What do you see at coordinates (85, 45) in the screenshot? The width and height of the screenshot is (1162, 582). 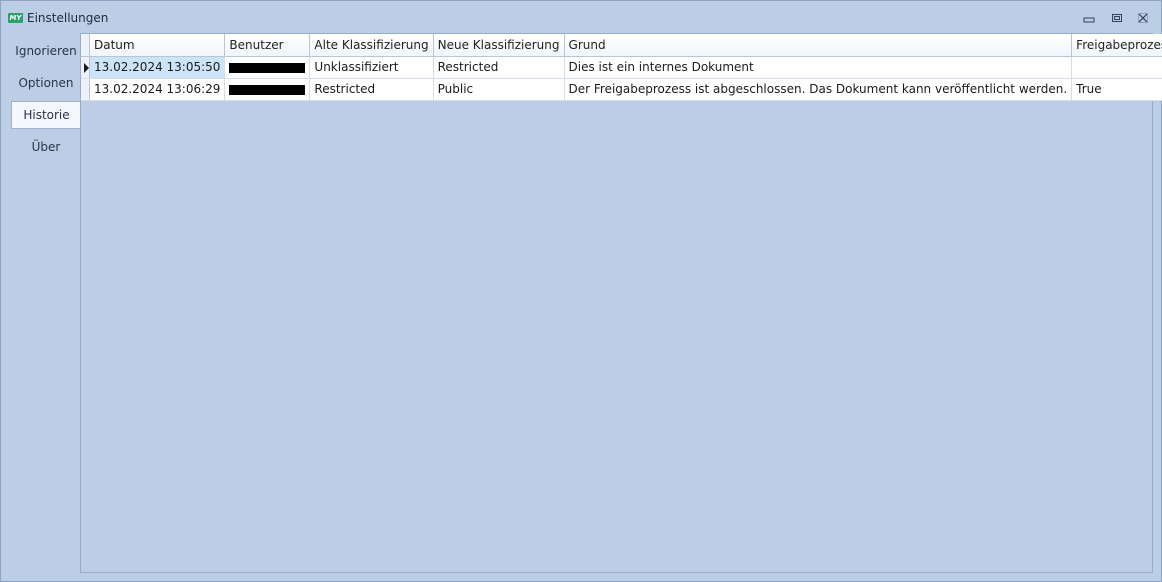 I see `row-header-corner` at bounding box center [85, 45].